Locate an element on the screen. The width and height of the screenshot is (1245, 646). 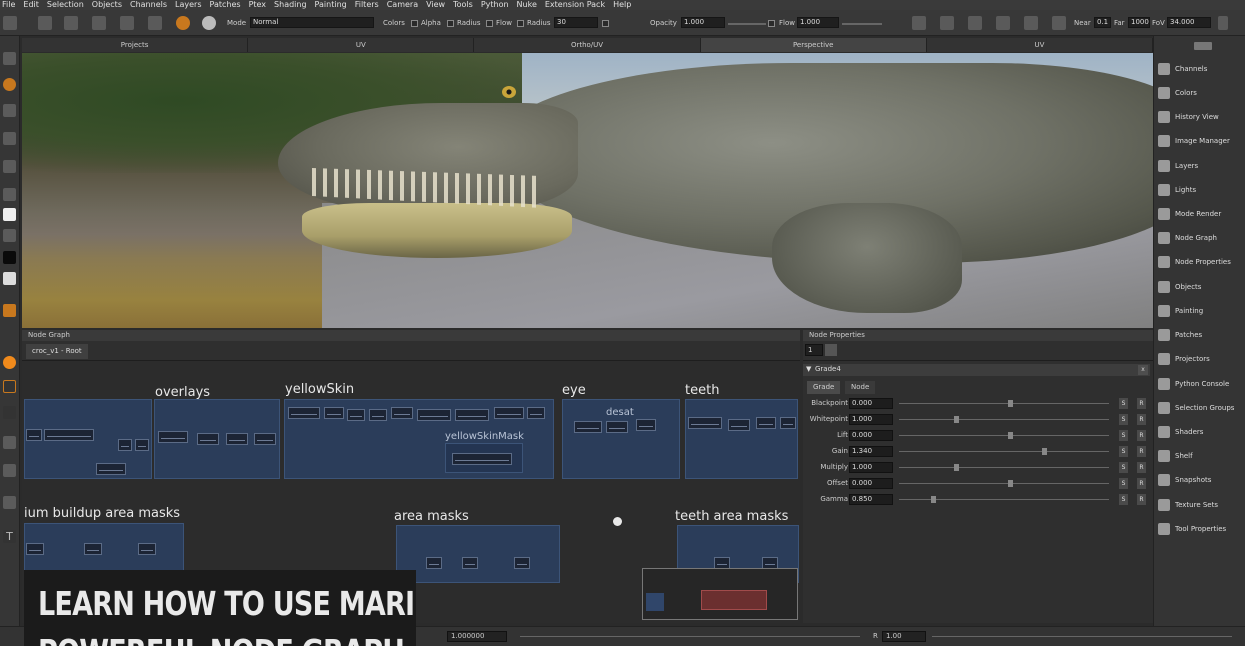
menu-help: Help is located at coordinates (622, 5).